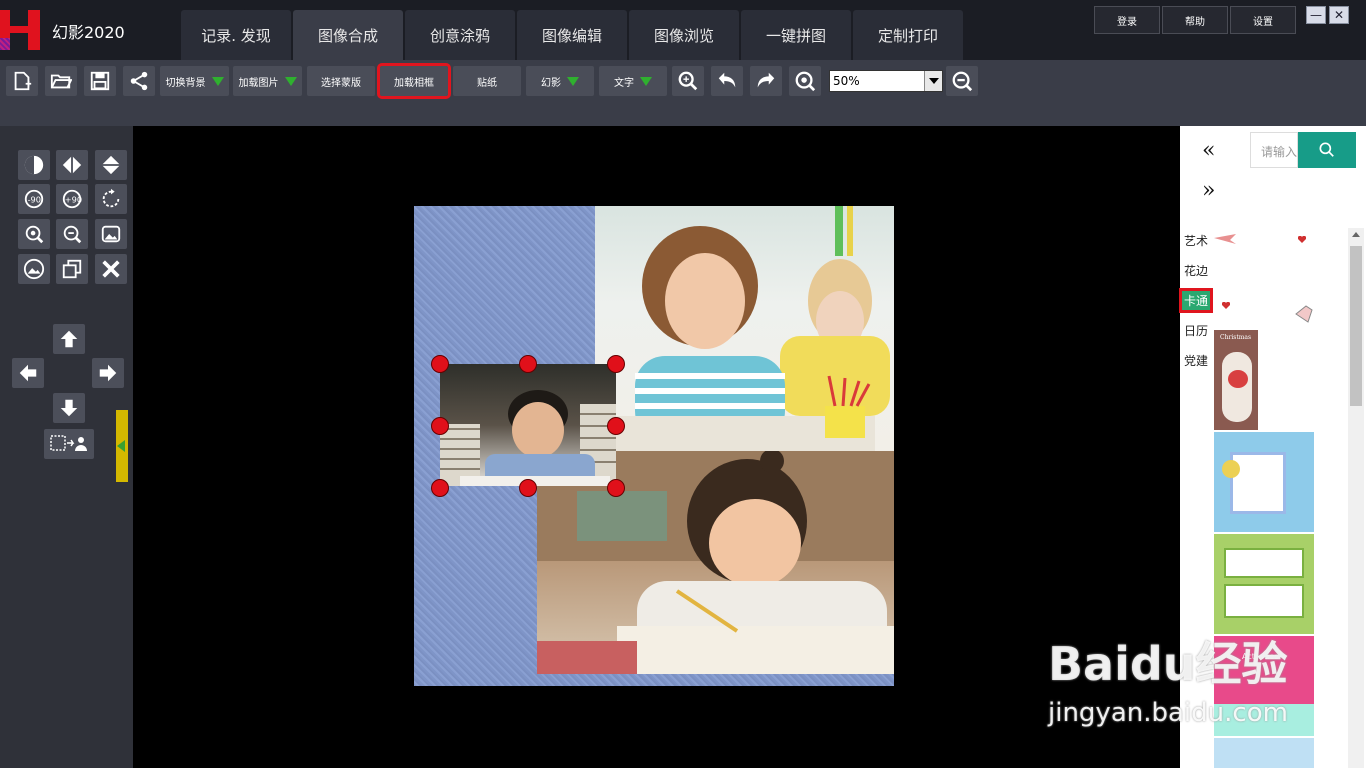 The image size is (1366, 768). I want to click on redo-icon, so click(766, 81).